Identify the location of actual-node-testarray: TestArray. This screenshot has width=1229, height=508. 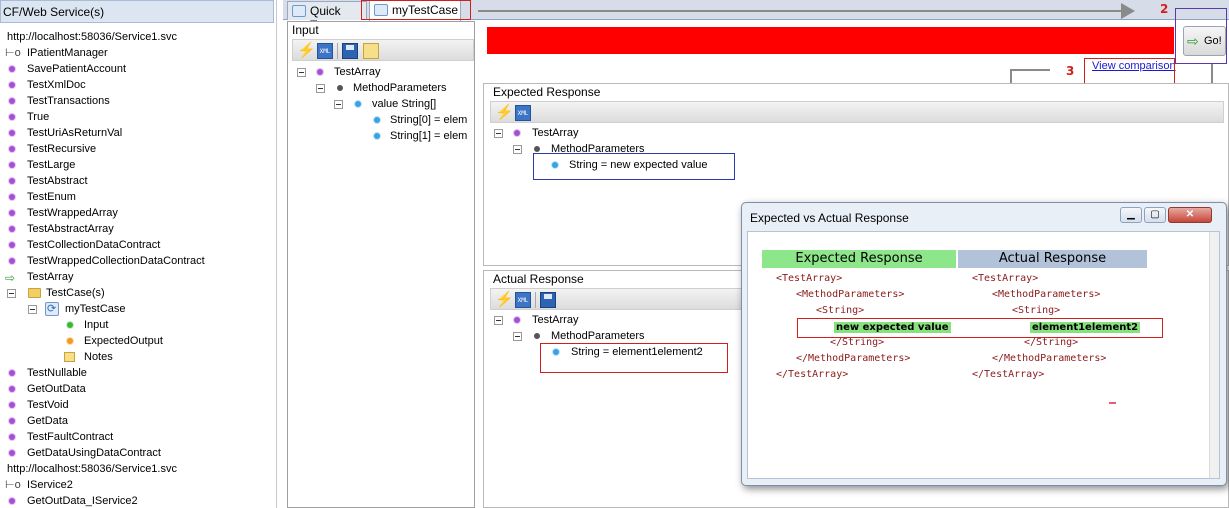
(555, 320).